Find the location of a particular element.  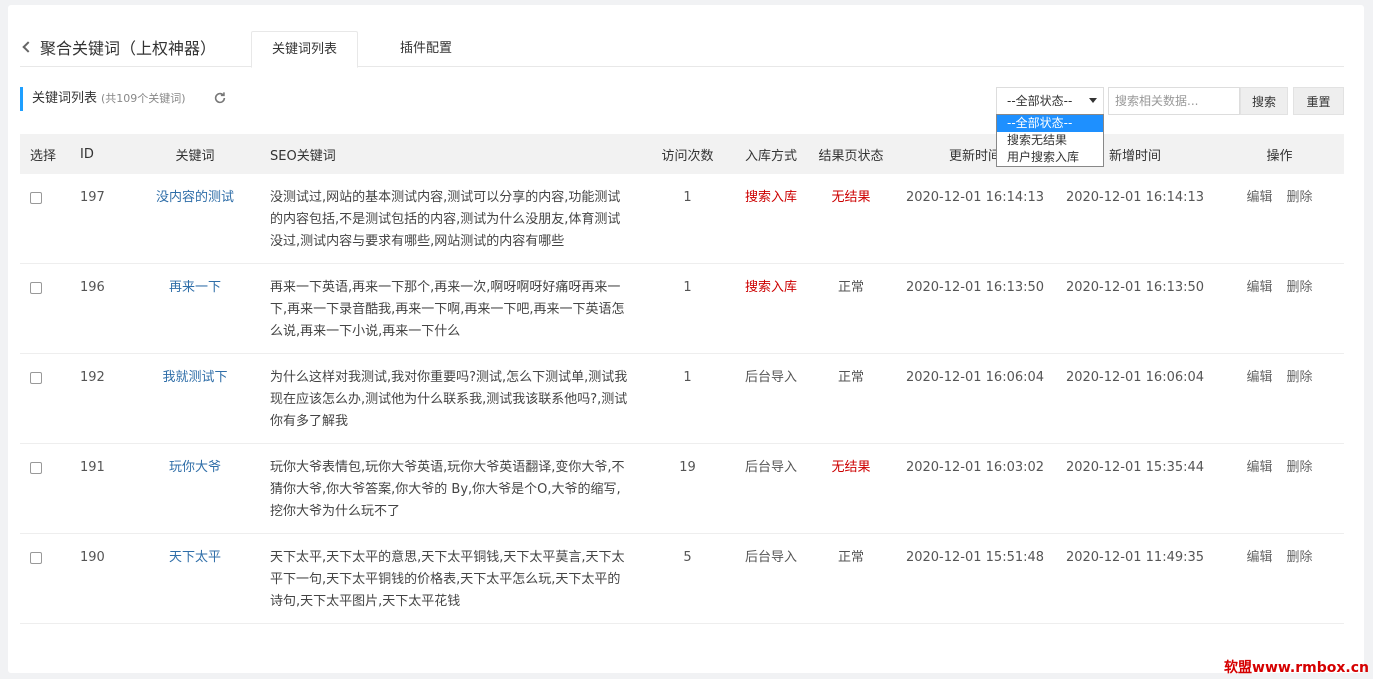

col-visits: 访问次数 is located at coordinates (687, 156).